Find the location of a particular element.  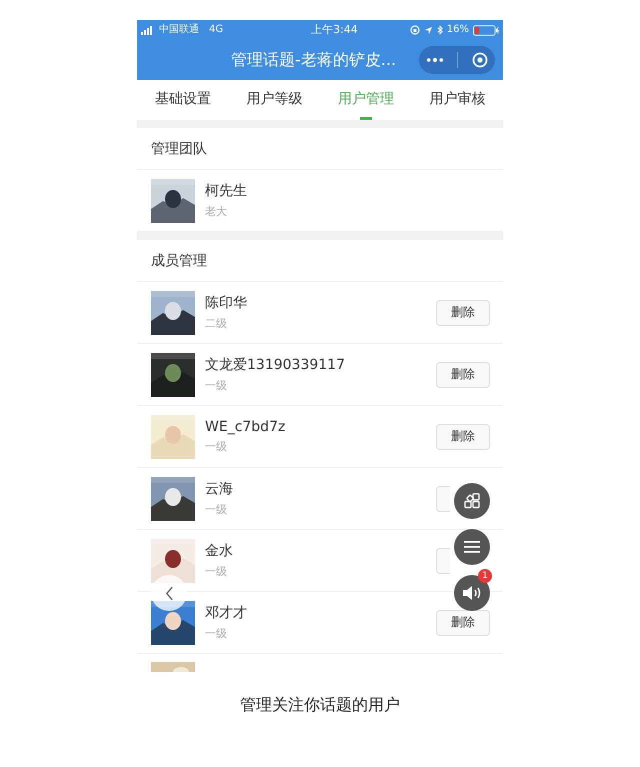

member-name: 柯先生 is located at coordinates (226, 191).